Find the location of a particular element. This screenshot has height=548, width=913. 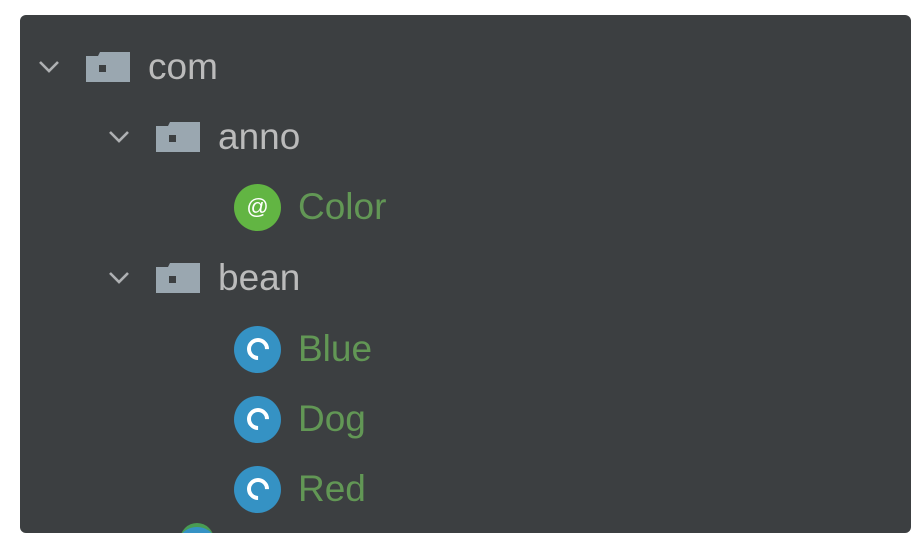

tree-leaf-label: Red is located at coordinates (332, 488).